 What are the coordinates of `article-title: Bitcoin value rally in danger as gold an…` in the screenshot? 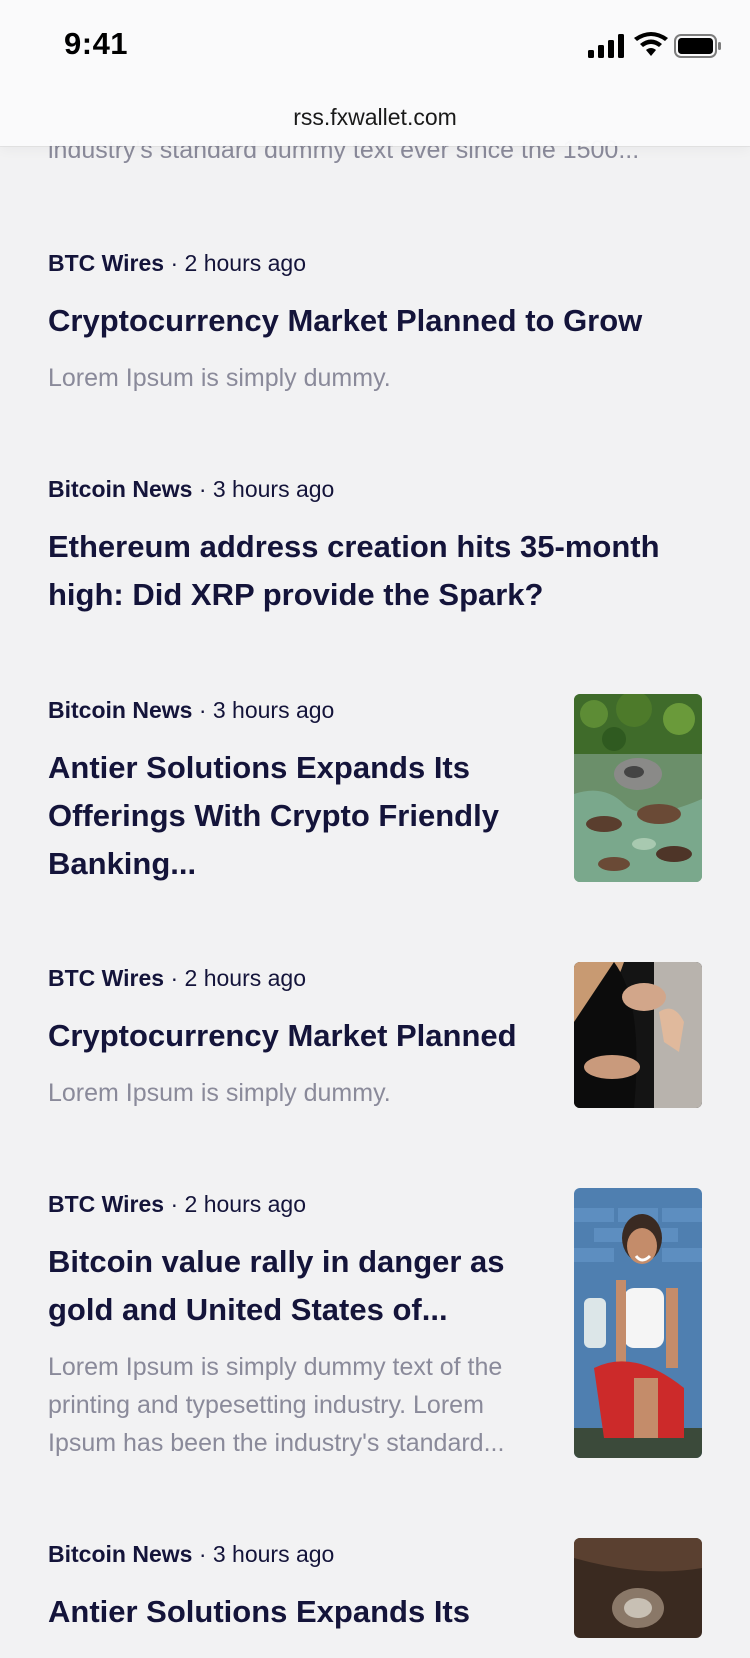 It's located at (276, 1285).